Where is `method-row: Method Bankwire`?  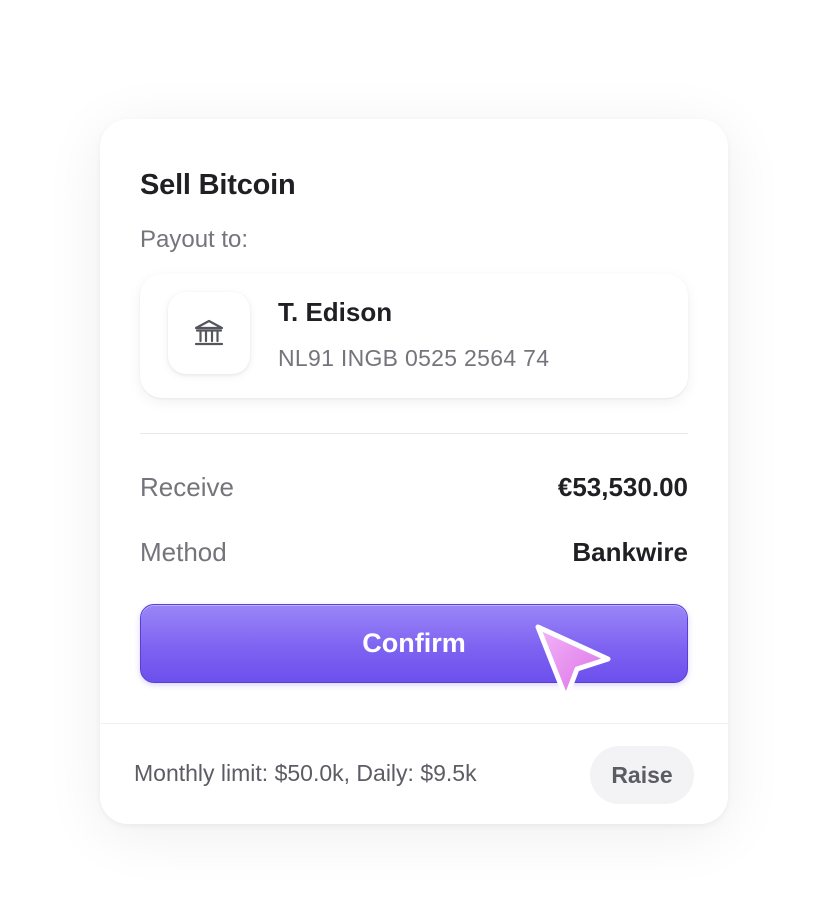
method-row: Method Bankwire is located at coordinates (414, 552).